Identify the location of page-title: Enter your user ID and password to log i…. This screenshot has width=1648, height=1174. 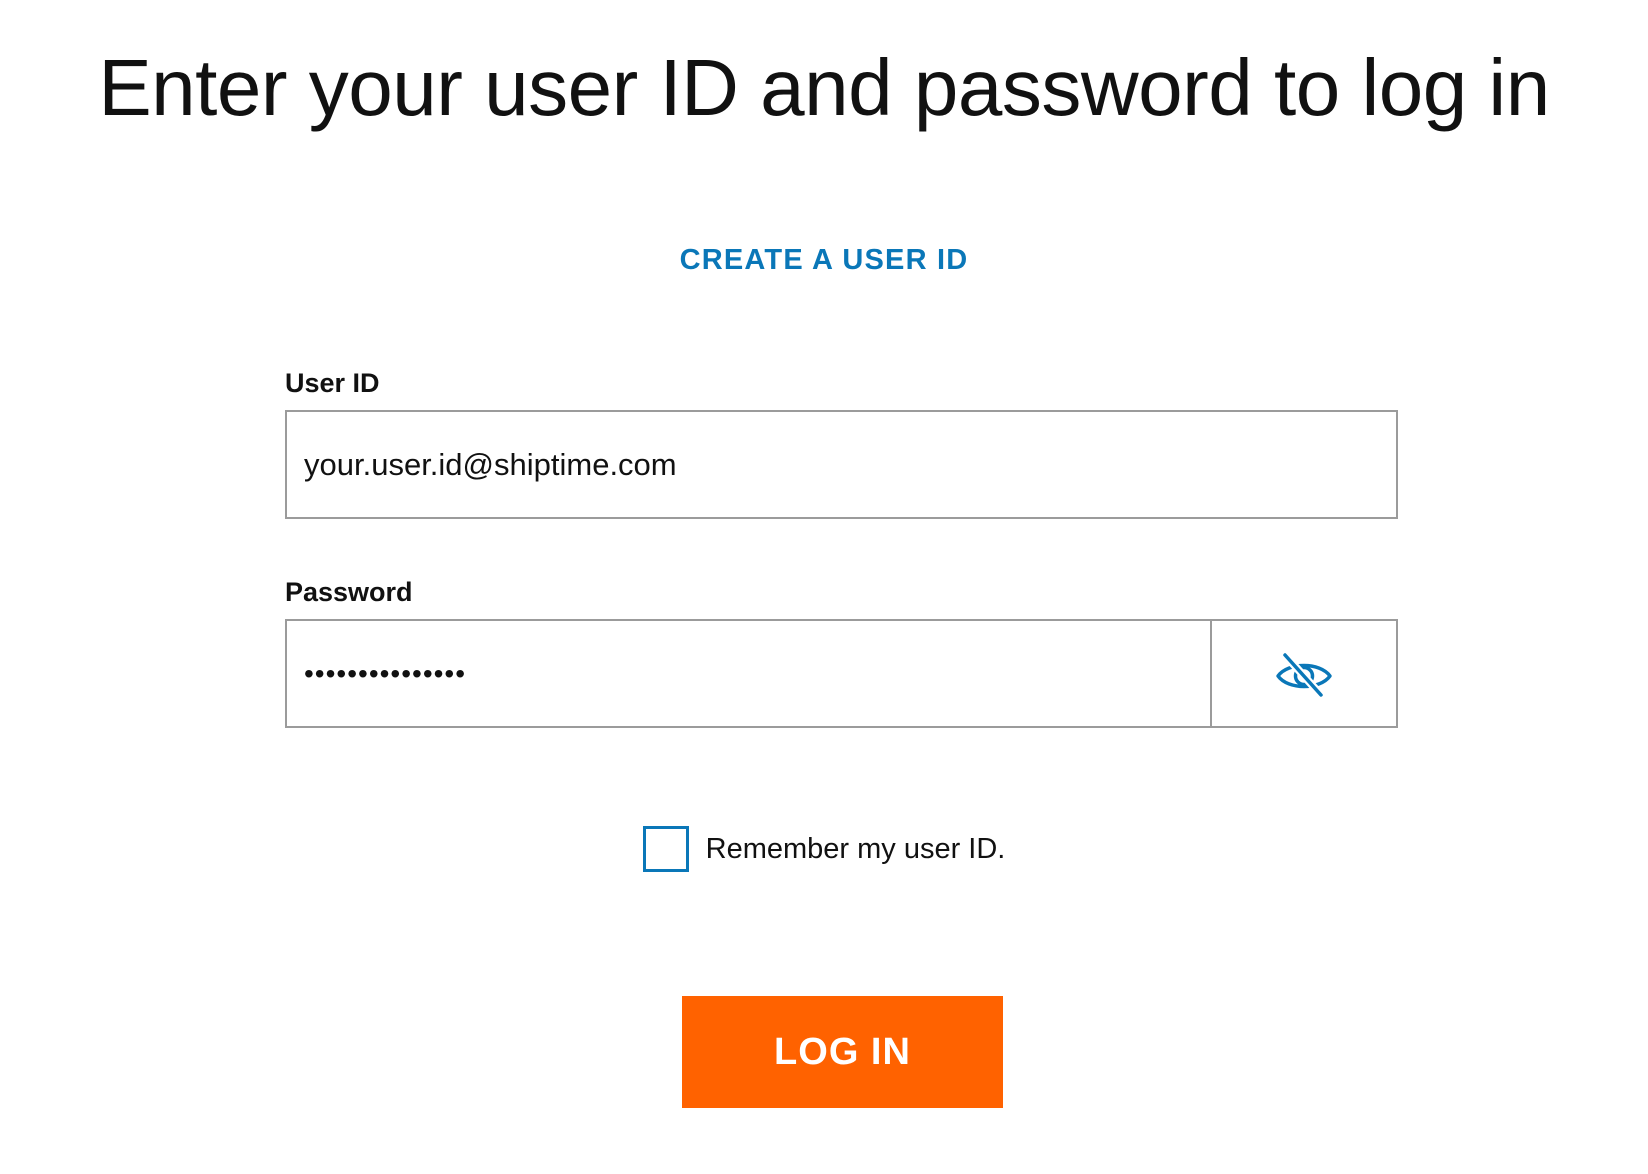
(824, 87).